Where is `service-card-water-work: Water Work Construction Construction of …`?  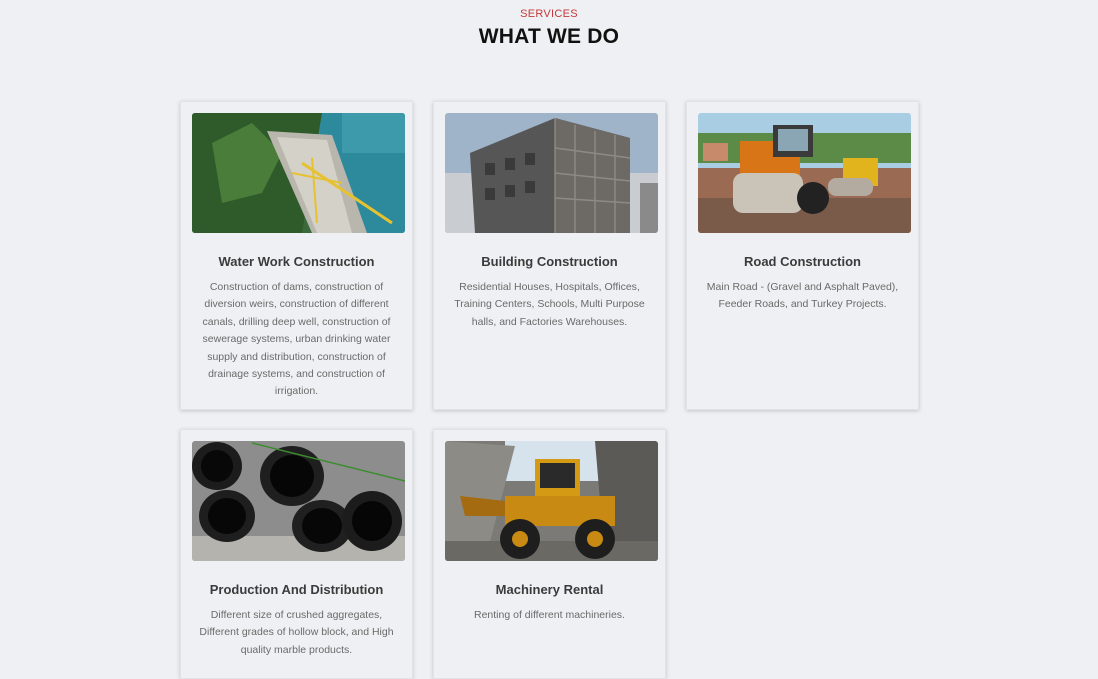 service-card-water-work: Water Work Construction Construction of … is located at coordinates (296, 255).